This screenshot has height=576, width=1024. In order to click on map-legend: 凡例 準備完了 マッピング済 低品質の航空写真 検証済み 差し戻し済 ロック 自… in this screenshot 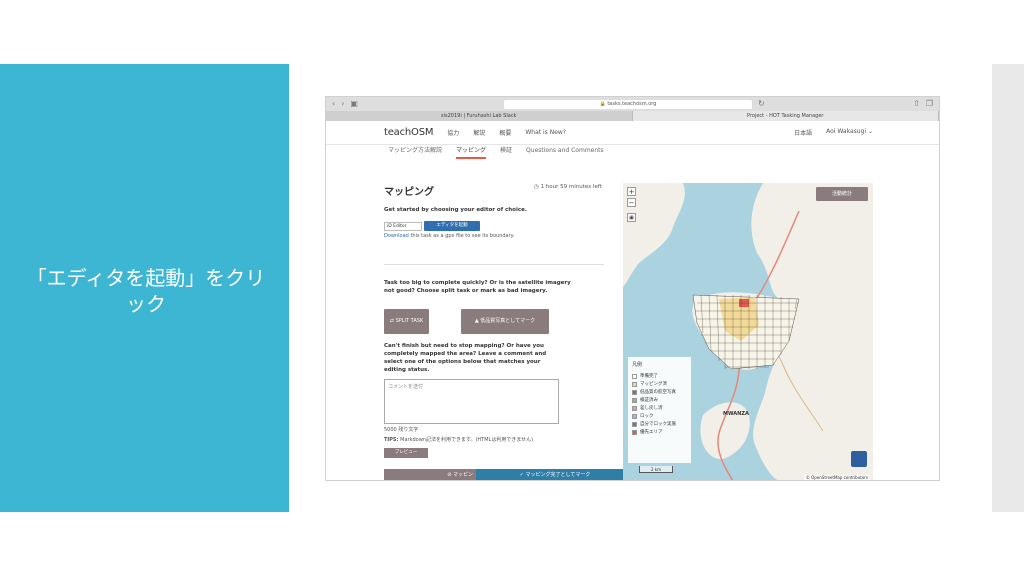, I will do `click(659, 410)`.